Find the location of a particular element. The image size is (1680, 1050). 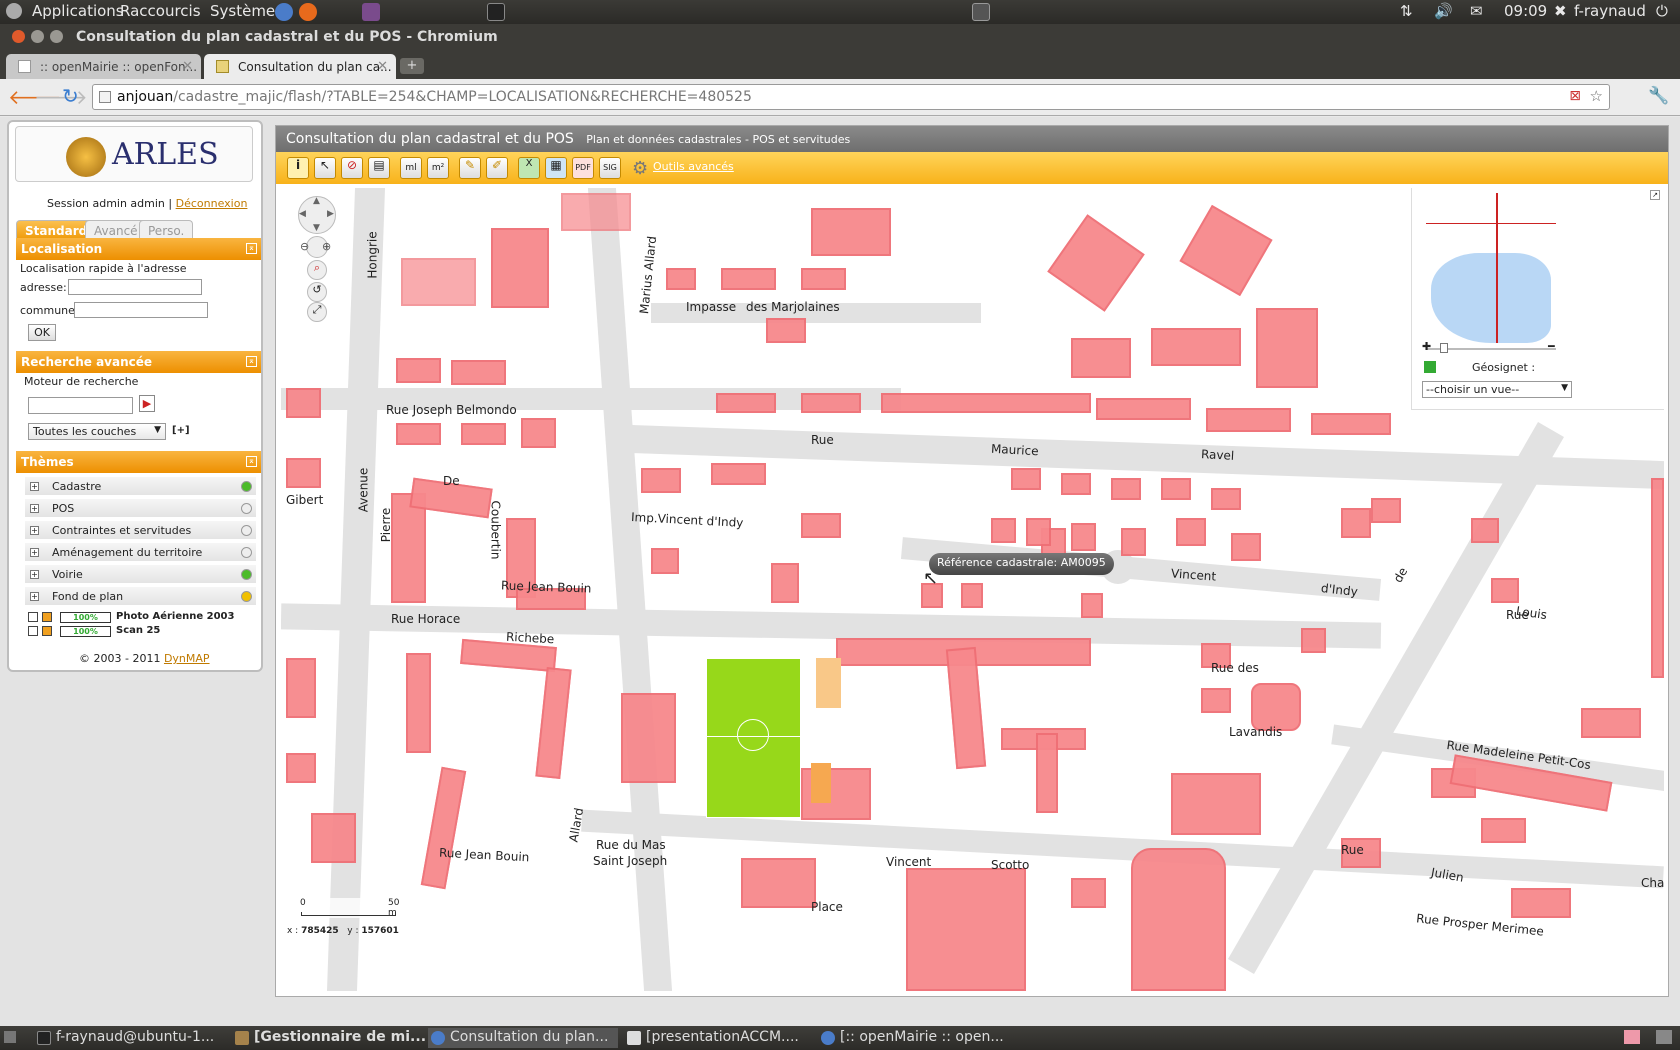

pan-left-icon: ◀ is located at coordinates (302, 214).